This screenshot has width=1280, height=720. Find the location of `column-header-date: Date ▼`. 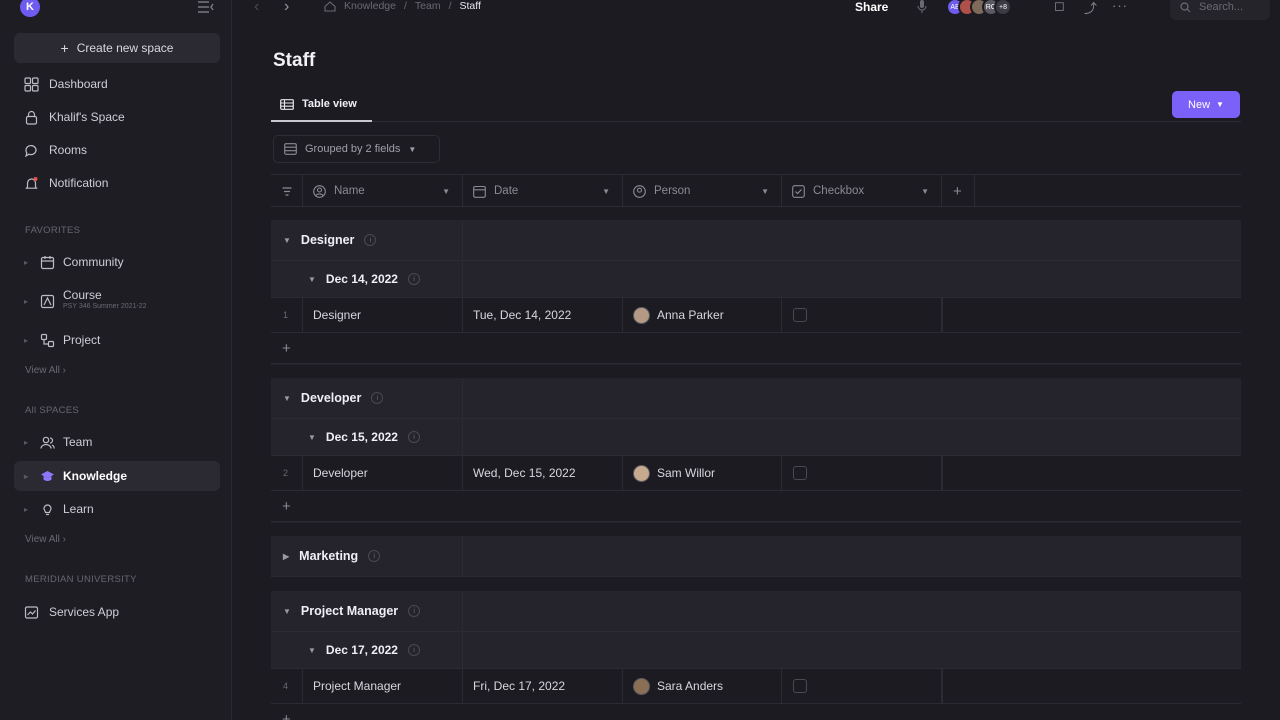

column-header-date: Date ▼ is located at coordinates (543, 191).